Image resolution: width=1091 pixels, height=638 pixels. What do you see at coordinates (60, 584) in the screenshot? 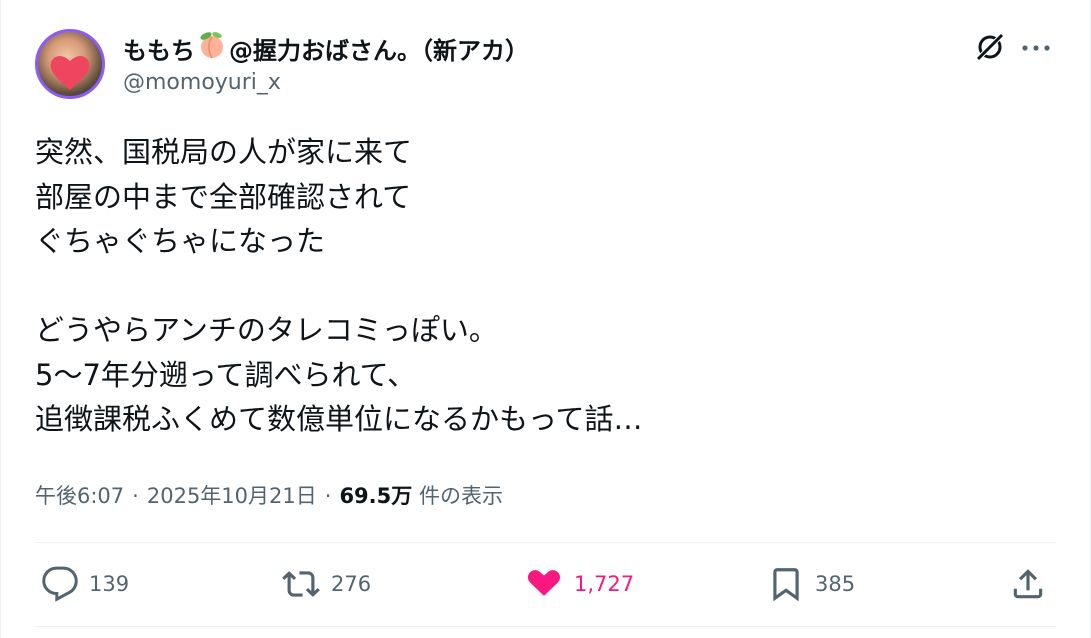
I see `reply-icon` at bounding box center [60, 584].